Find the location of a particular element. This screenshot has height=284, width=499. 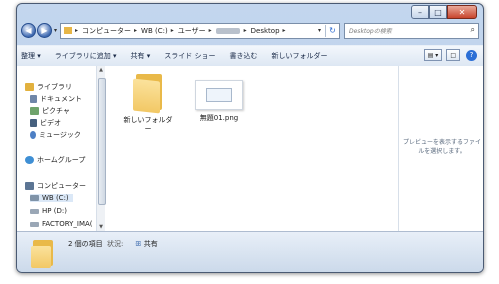

scroll-up-icon: ▲ is located at coordinates (101, 70).